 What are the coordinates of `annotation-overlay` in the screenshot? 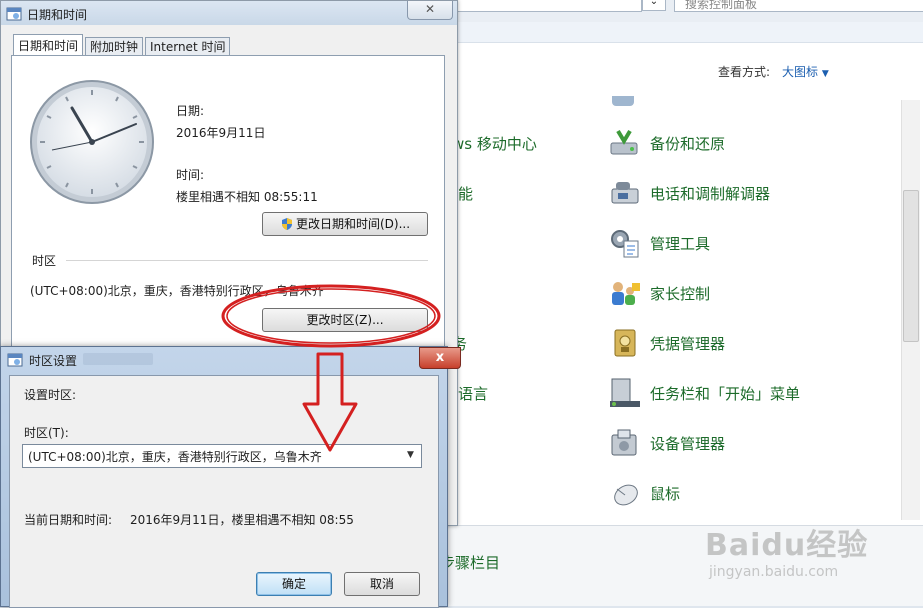 It's located at (331, 368).